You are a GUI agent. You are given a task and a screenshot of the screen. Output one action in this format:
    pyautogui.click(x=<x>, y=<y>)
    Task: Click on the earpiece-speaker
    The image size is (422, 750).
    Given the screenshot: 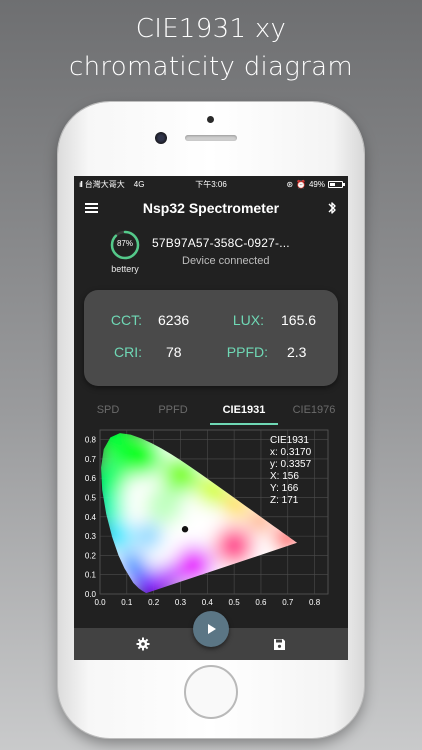 What is the action you would take?
    pyautogui.click(x=211, y=138)
    